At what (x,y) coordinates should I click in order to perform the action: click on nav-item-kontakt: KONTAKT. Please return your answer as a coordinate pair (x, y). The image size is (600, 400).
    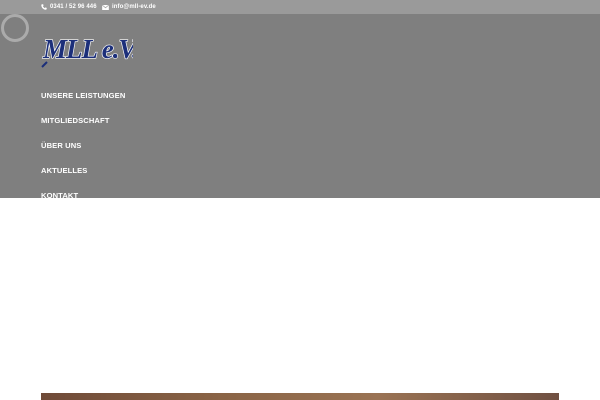
    Looking at the image, I should click on (83, 203).